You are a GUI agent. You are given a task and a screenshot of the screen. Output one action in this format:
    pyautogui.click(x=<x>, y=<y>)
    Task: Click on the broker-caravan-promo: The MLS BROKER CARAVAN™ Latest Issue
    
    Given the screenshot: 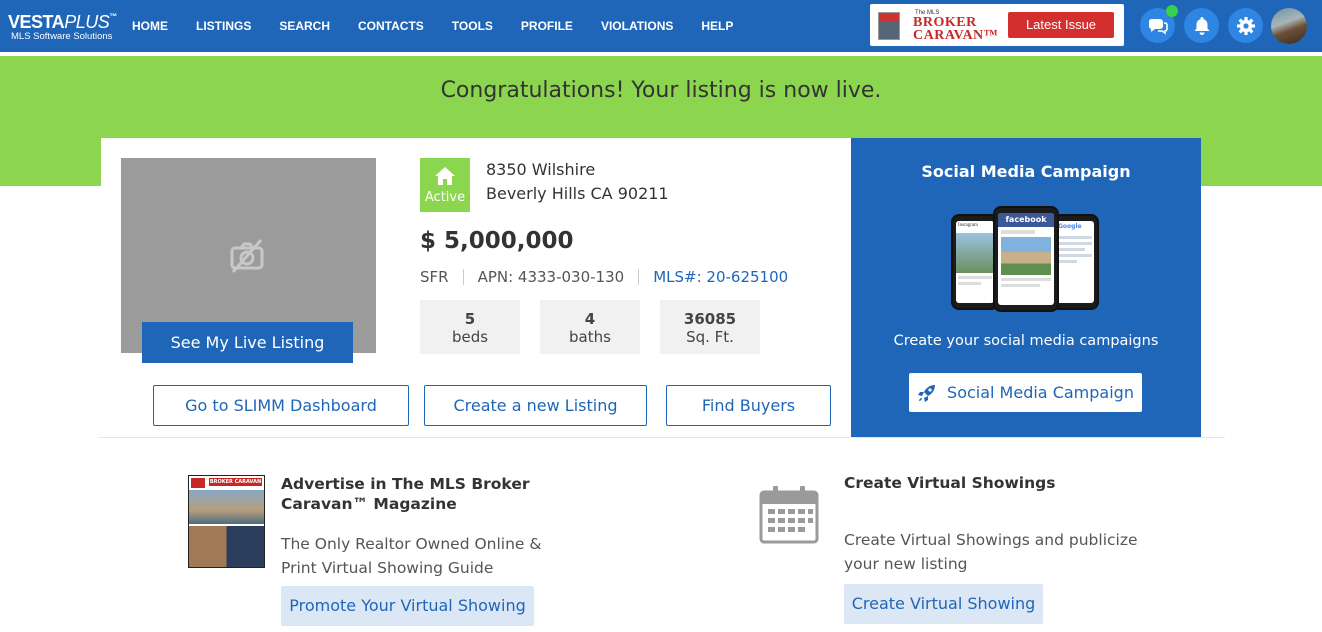 What is the action you would take?
    pyautogui.click(x=997, y=25)
    